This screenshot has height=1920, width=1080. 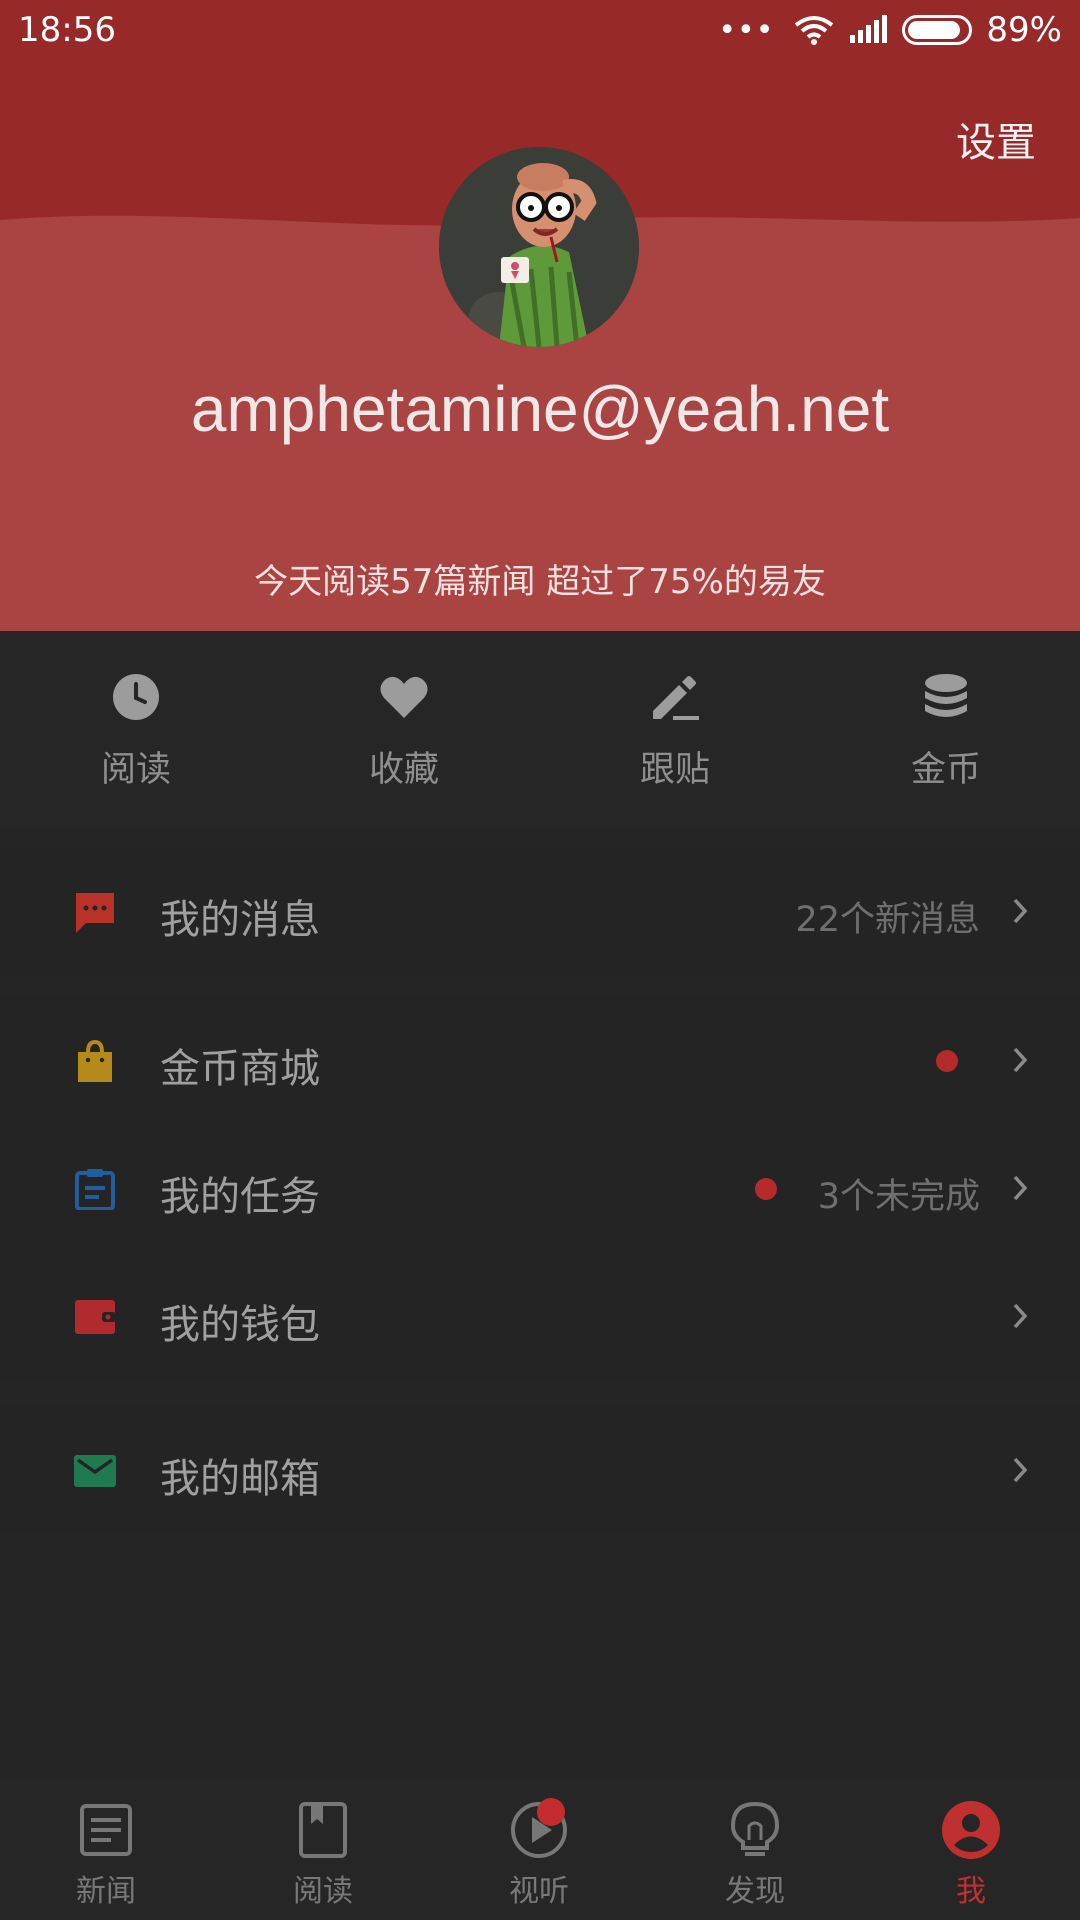 I want to click on nav-tab-me: 我, so click(x=971, y=1855).